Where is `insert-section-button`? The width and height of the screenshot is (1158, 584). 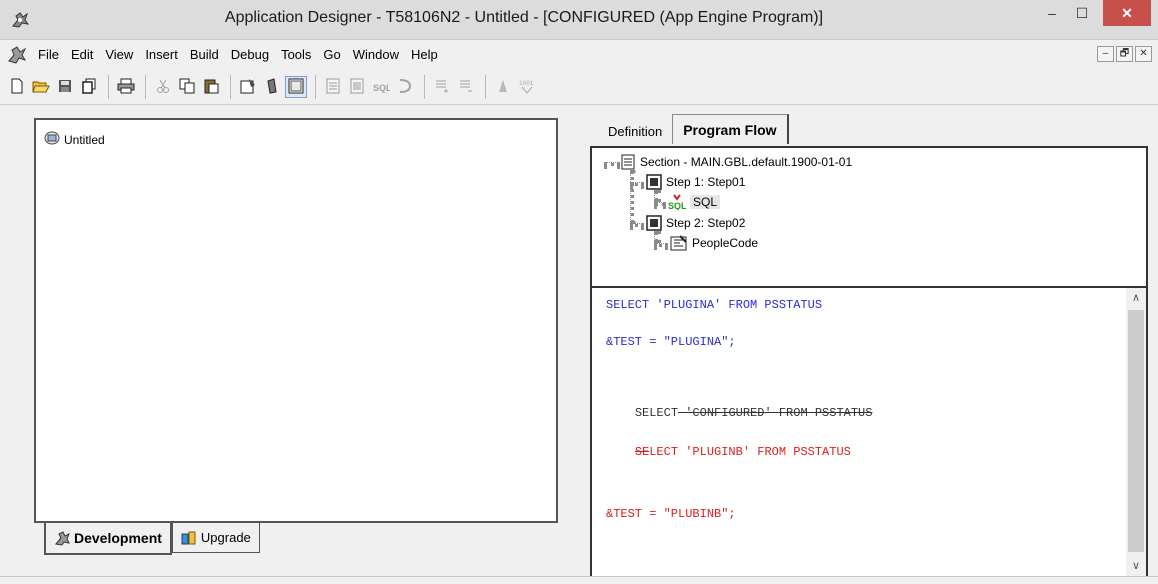
insert-section-button is located at coordinates (333, 87).